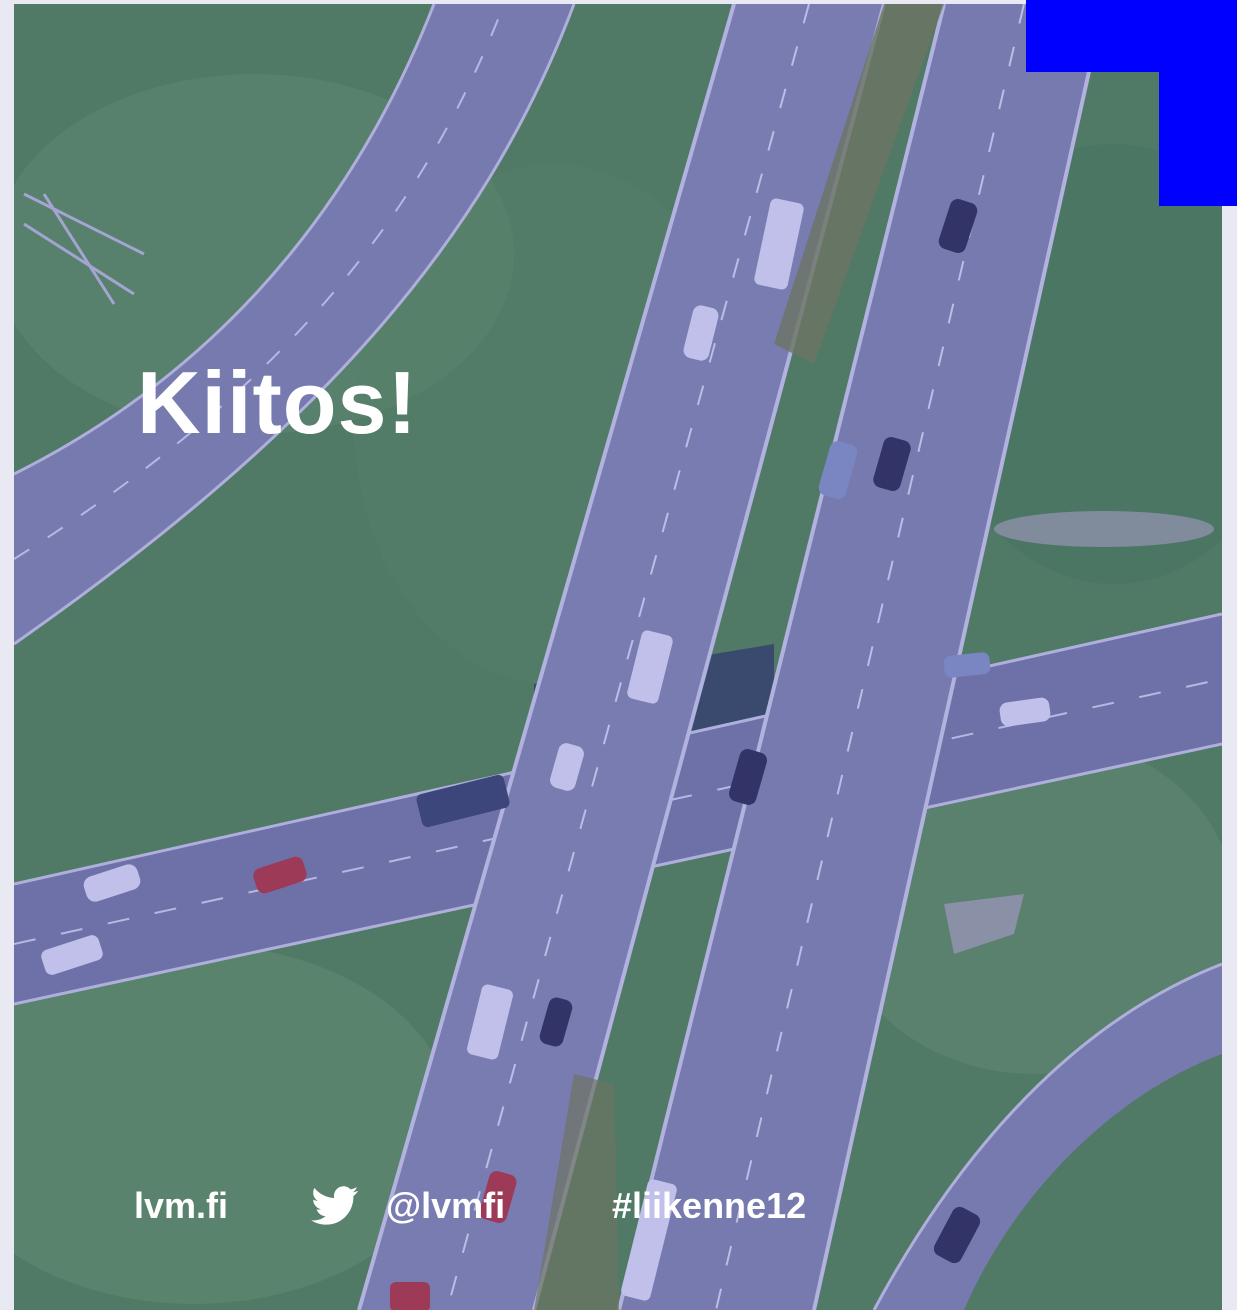 This screenshot has width=1237, height=1310. I want to click on slide-title: Kiitos!, so click(277, 402).